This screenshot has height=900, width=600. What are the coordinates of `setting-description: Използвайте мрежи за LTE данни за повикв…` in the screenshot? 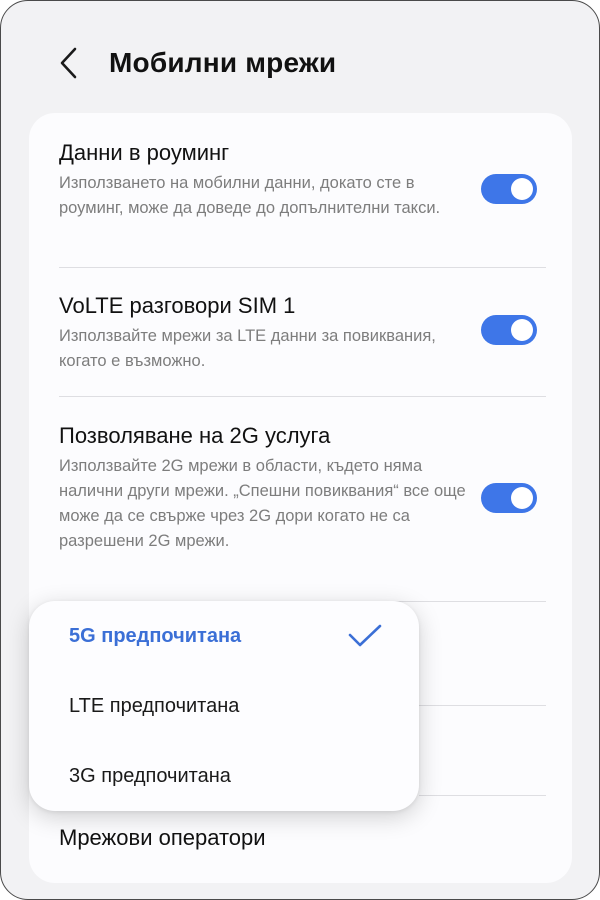 It's located at (247, 348).